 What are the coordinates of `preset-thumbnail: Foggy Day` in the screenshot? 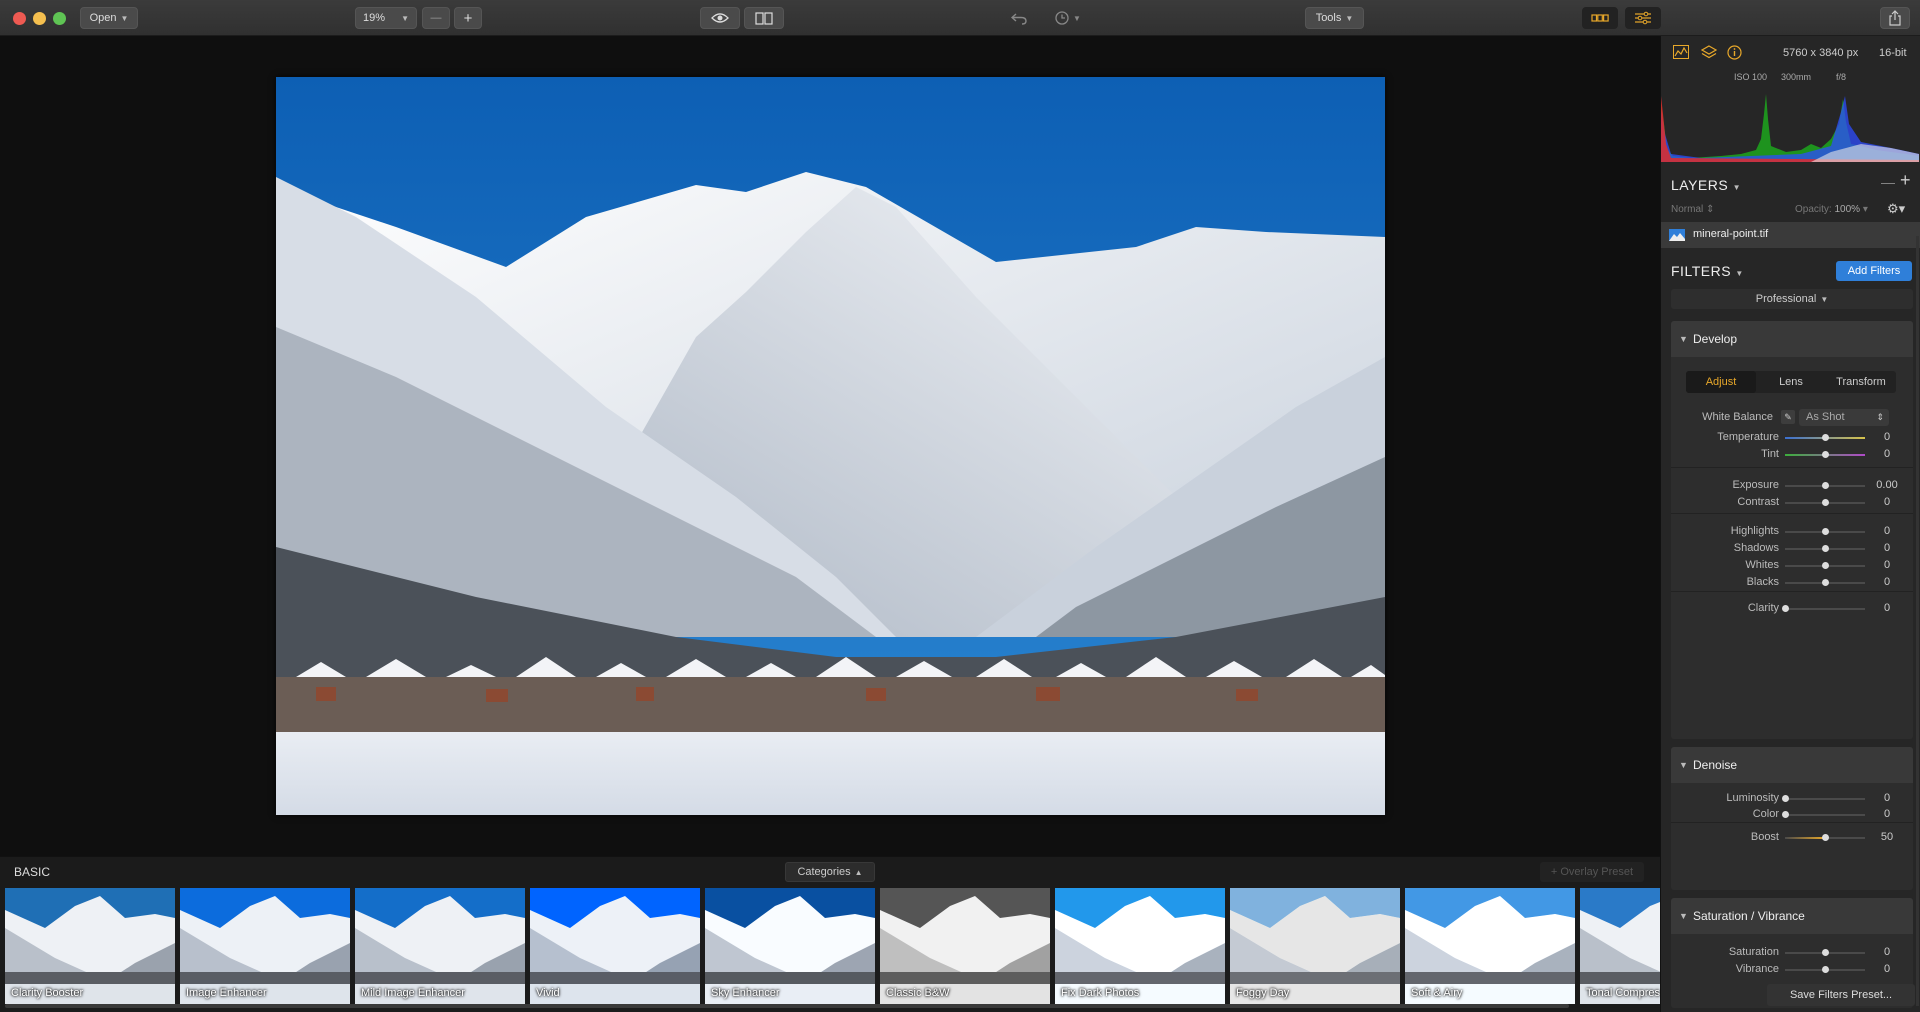 It's located at (1315, 946).